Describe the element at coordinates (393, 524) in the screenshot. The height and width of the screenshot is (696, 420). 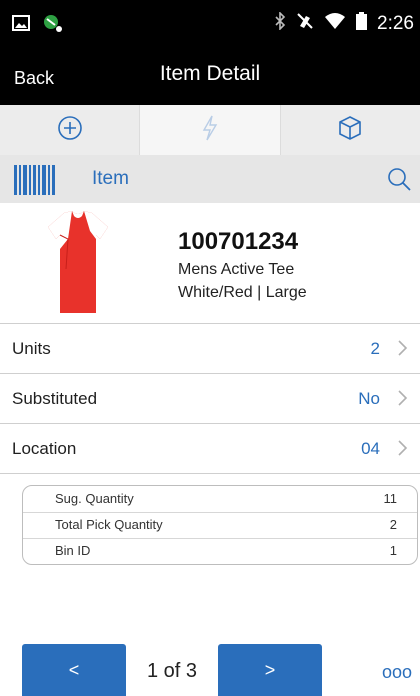
I see `info-value: 2` at that location.